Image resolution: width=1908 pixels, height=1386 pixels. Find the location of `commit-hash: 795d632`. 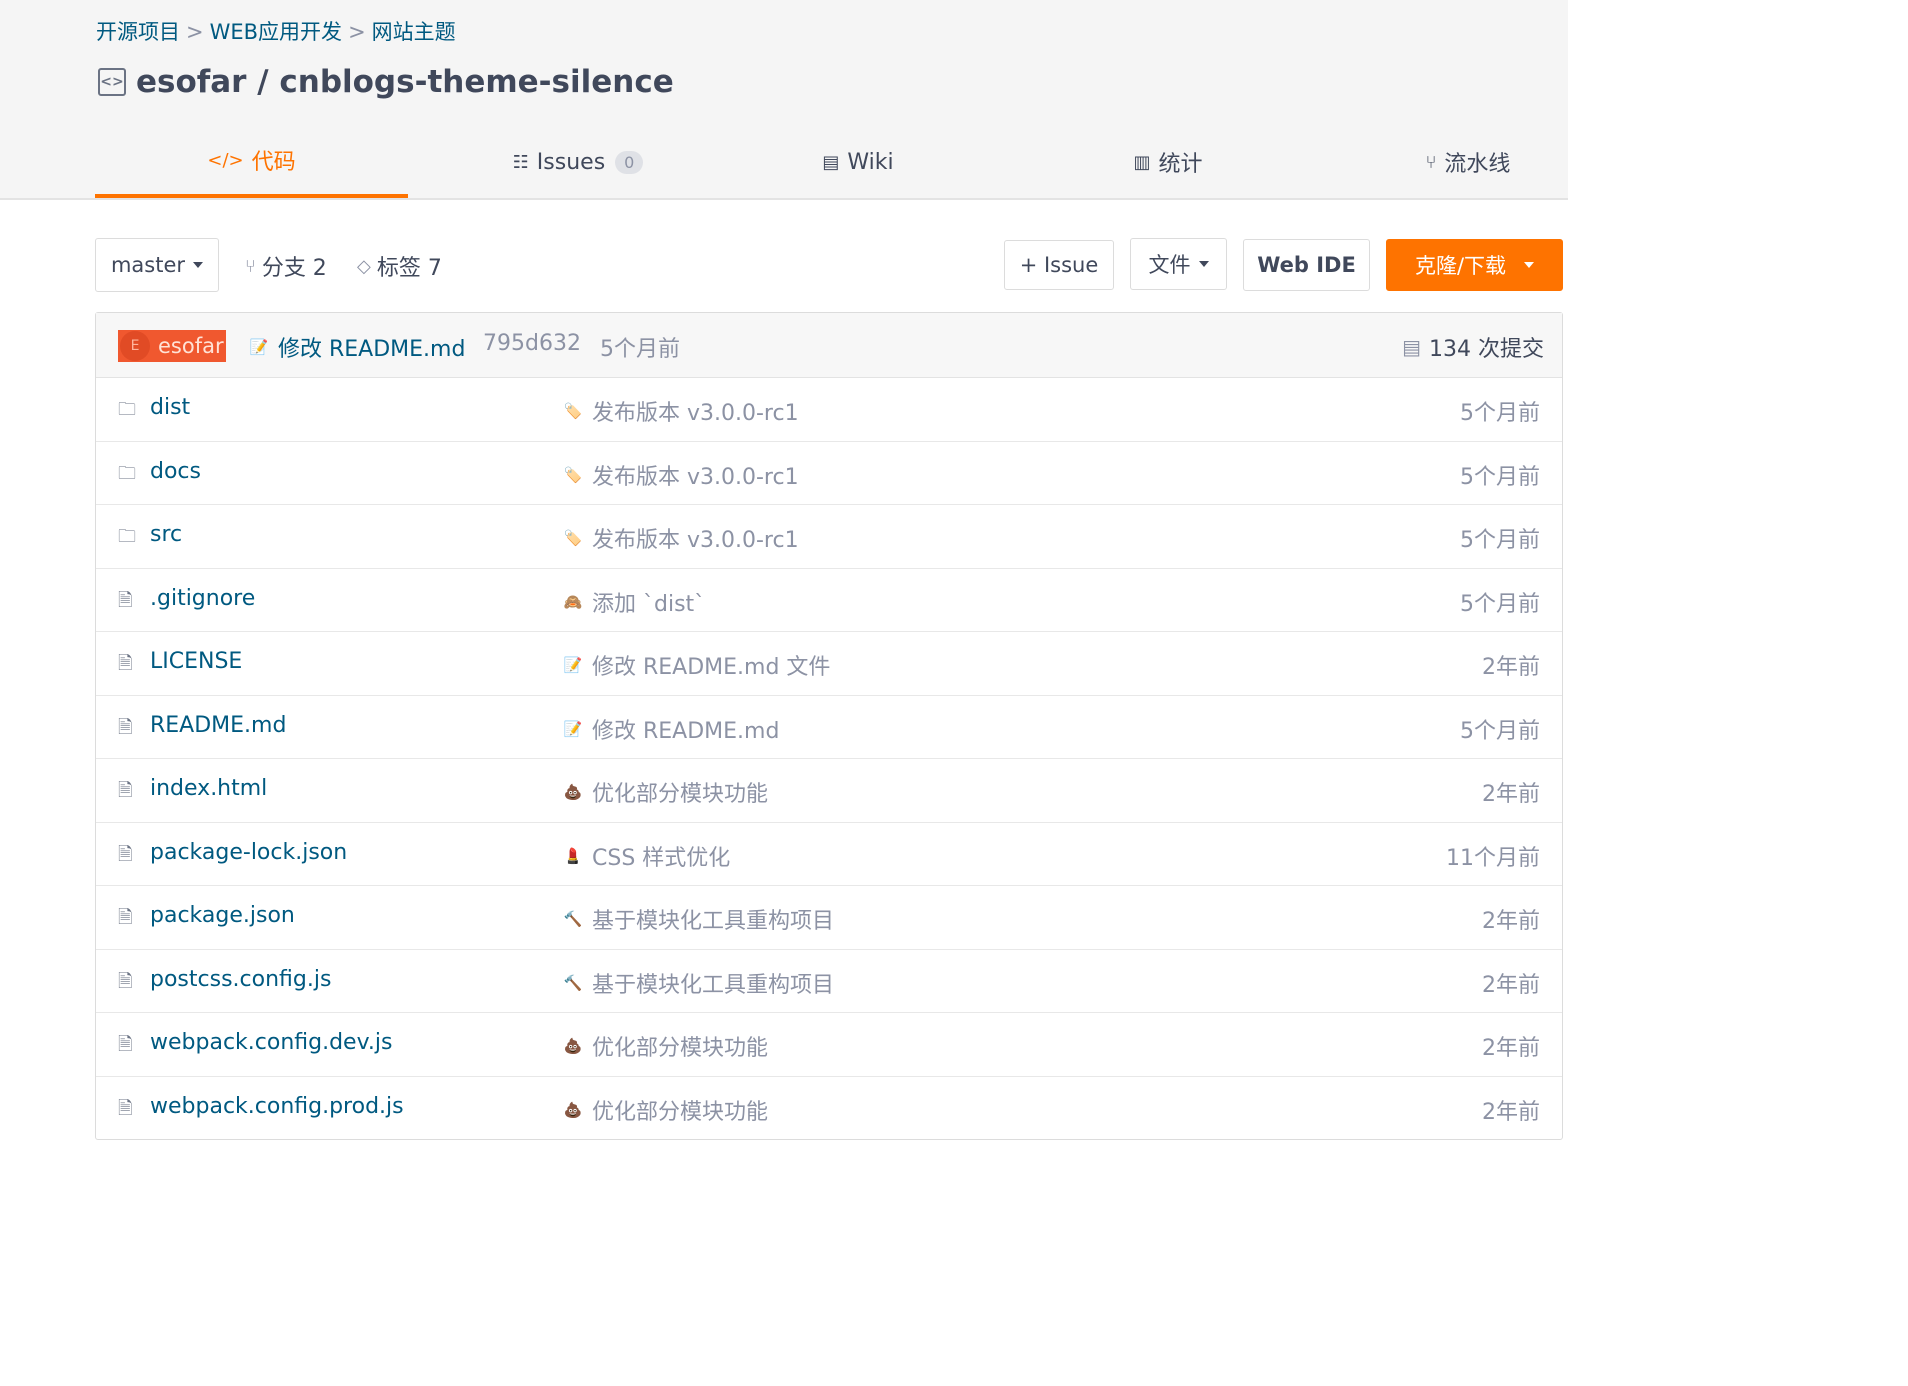

commit-hash: 795d632 is located at coordinates (532, 343).